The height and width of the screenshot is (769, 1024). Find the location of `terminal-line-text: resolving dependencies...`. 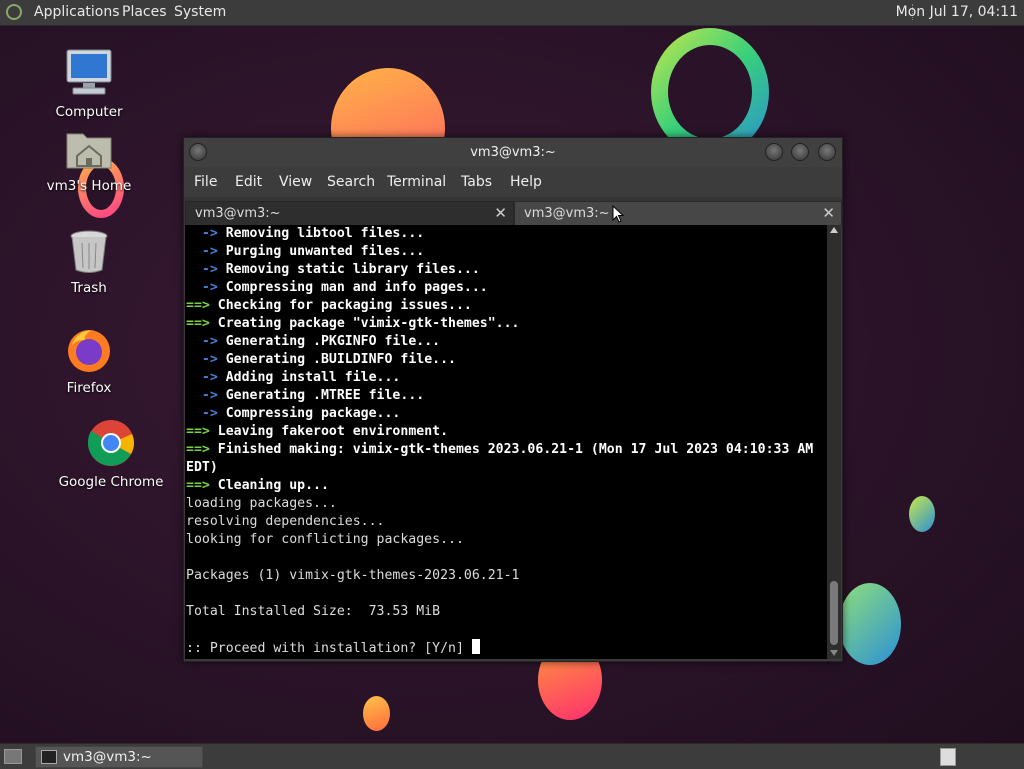

terminal-line-text: resolving dependencies... is located at coordinates (285, 521).